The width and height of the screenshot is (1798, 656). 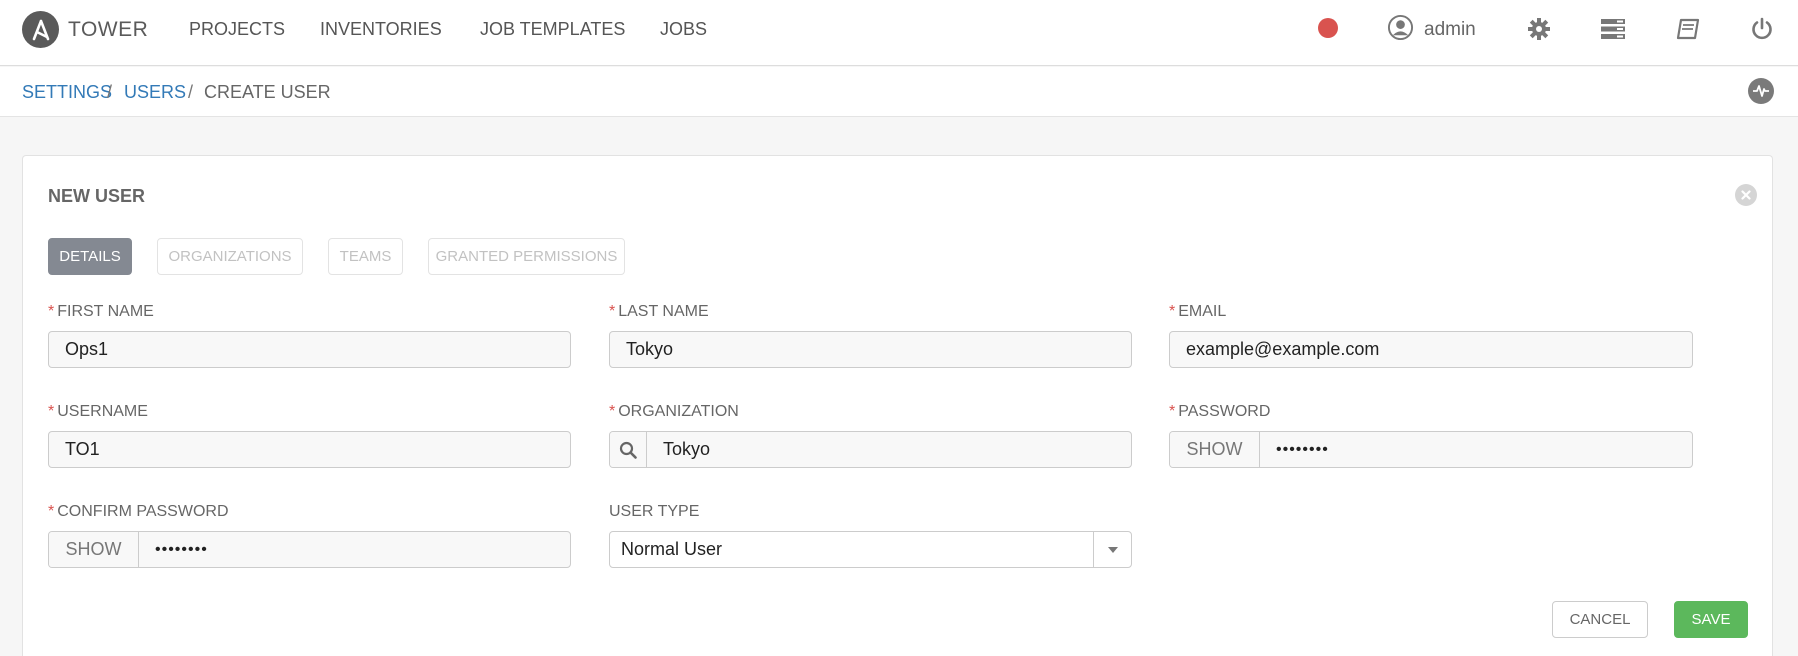 I want to click on show-password-button: SHOW, so click(x=1215, y=449).